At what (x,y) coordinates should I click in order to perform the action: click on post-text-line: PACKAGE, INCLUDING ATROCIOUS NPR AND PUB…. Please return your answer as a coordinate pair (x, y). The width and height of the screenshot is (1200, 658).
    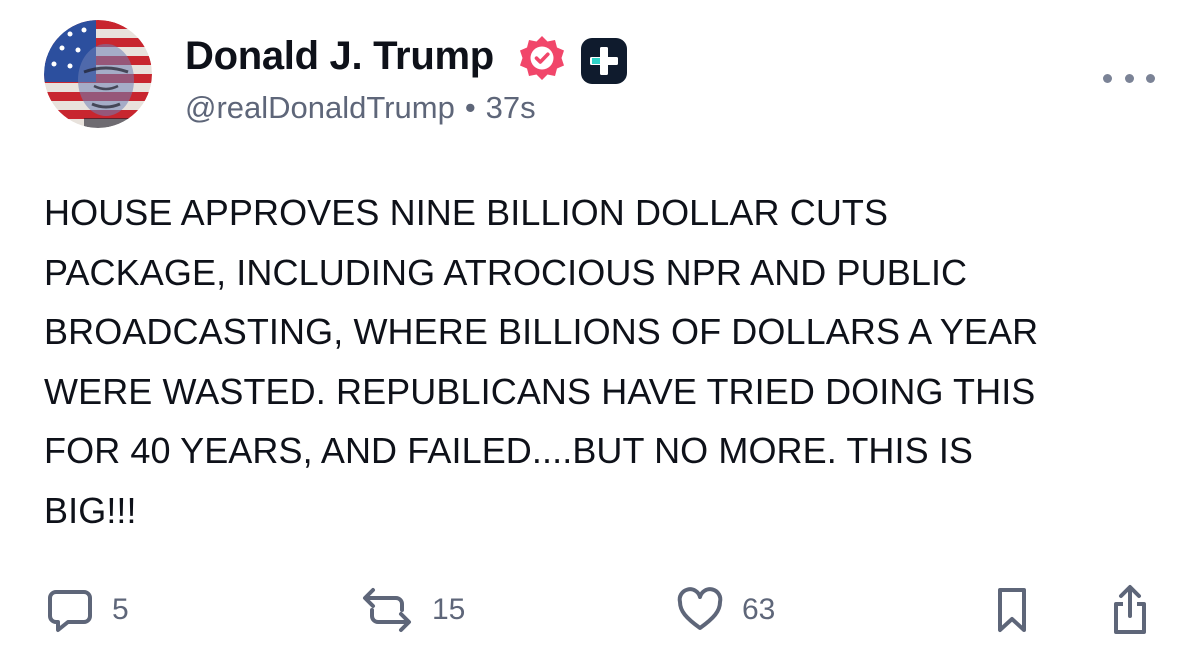
    Looking at the image, I should click on (506, 272).